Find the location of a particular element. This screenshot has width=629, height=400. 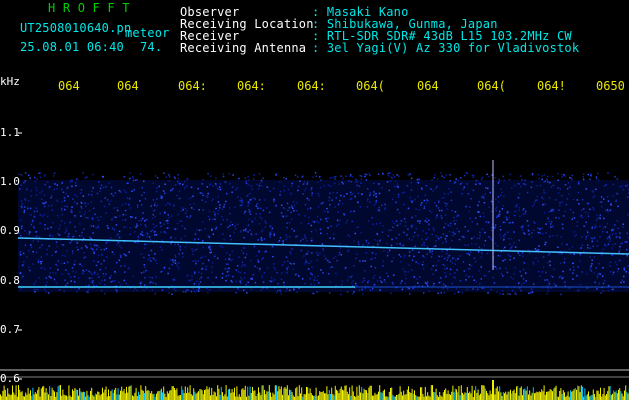

y-tick-label: 0.9 is located at coordinates (10, 230).